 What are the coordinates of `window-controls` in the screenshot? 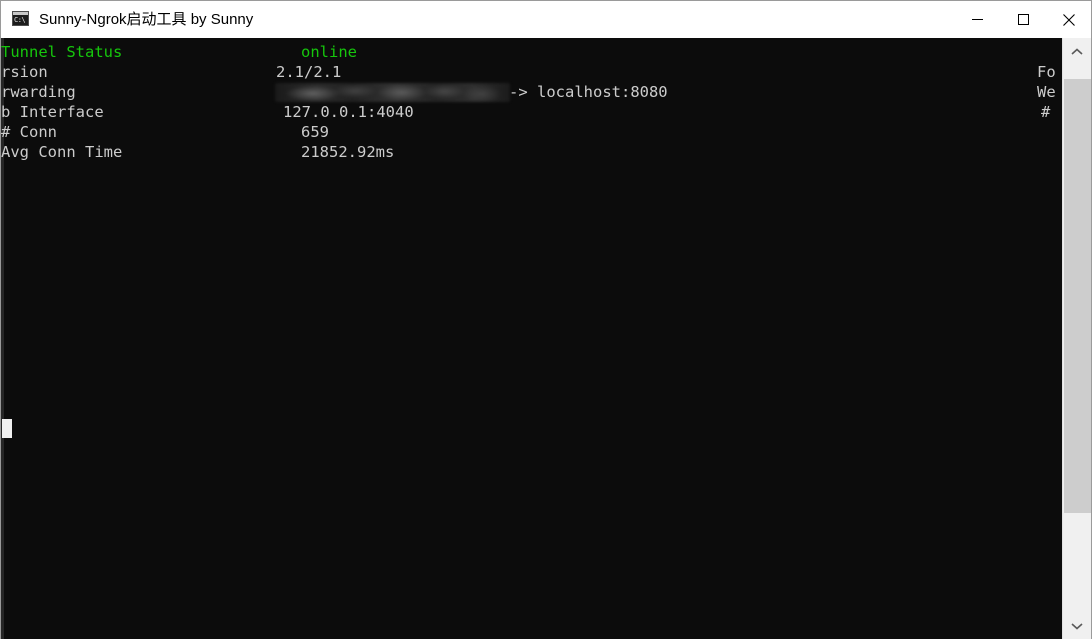 It's located at (1022, 19).